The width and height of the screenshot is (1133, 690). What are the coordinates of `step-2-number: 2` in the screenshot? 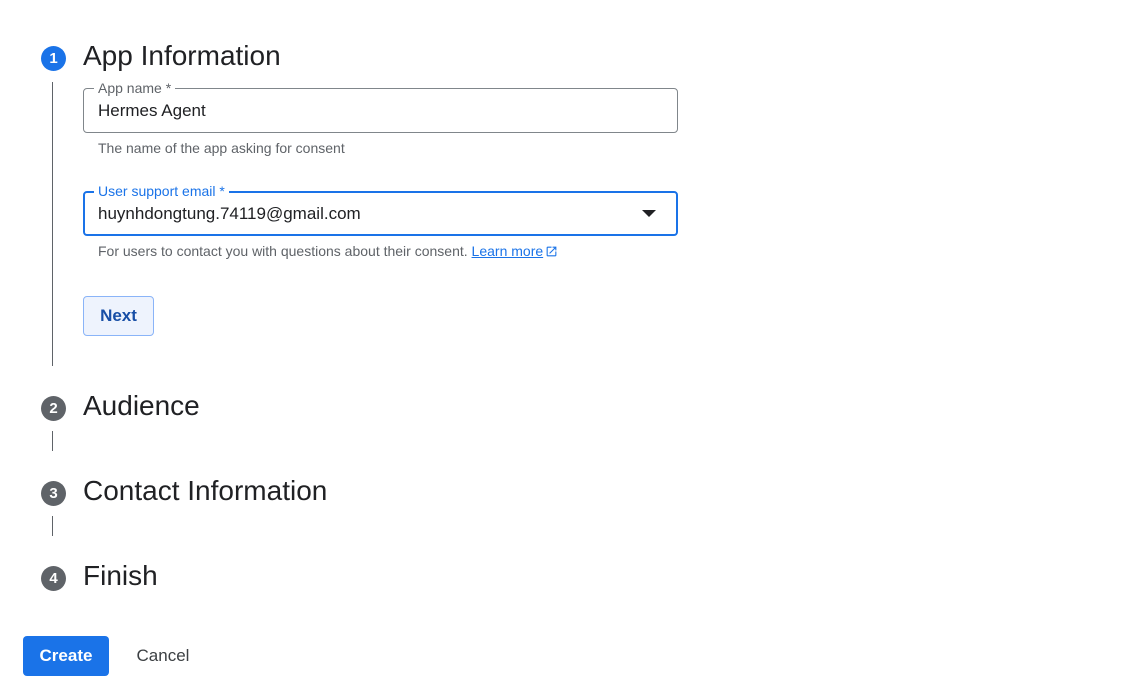 It's located at (53, 408).